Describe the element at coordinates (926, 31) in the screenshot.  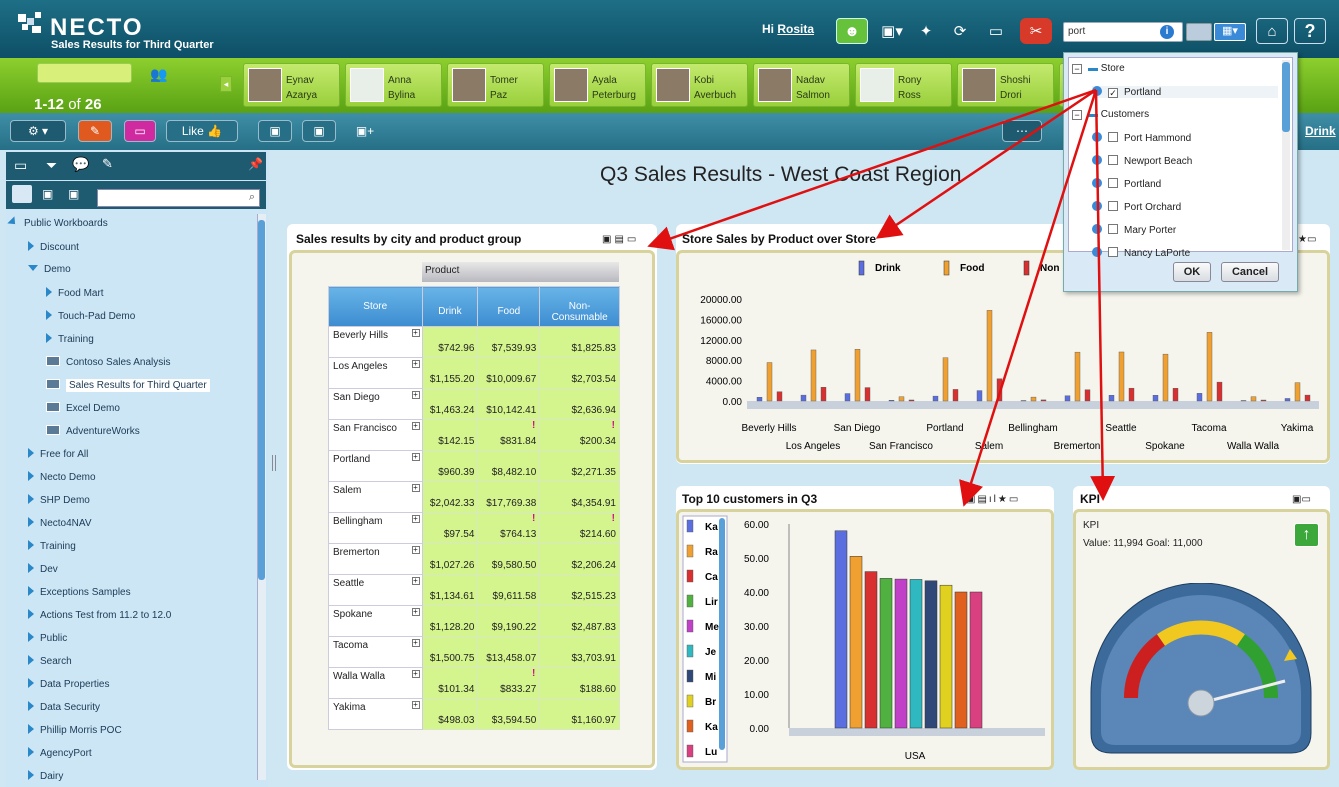
I see `magic-wand-icon: ✦` at that location.